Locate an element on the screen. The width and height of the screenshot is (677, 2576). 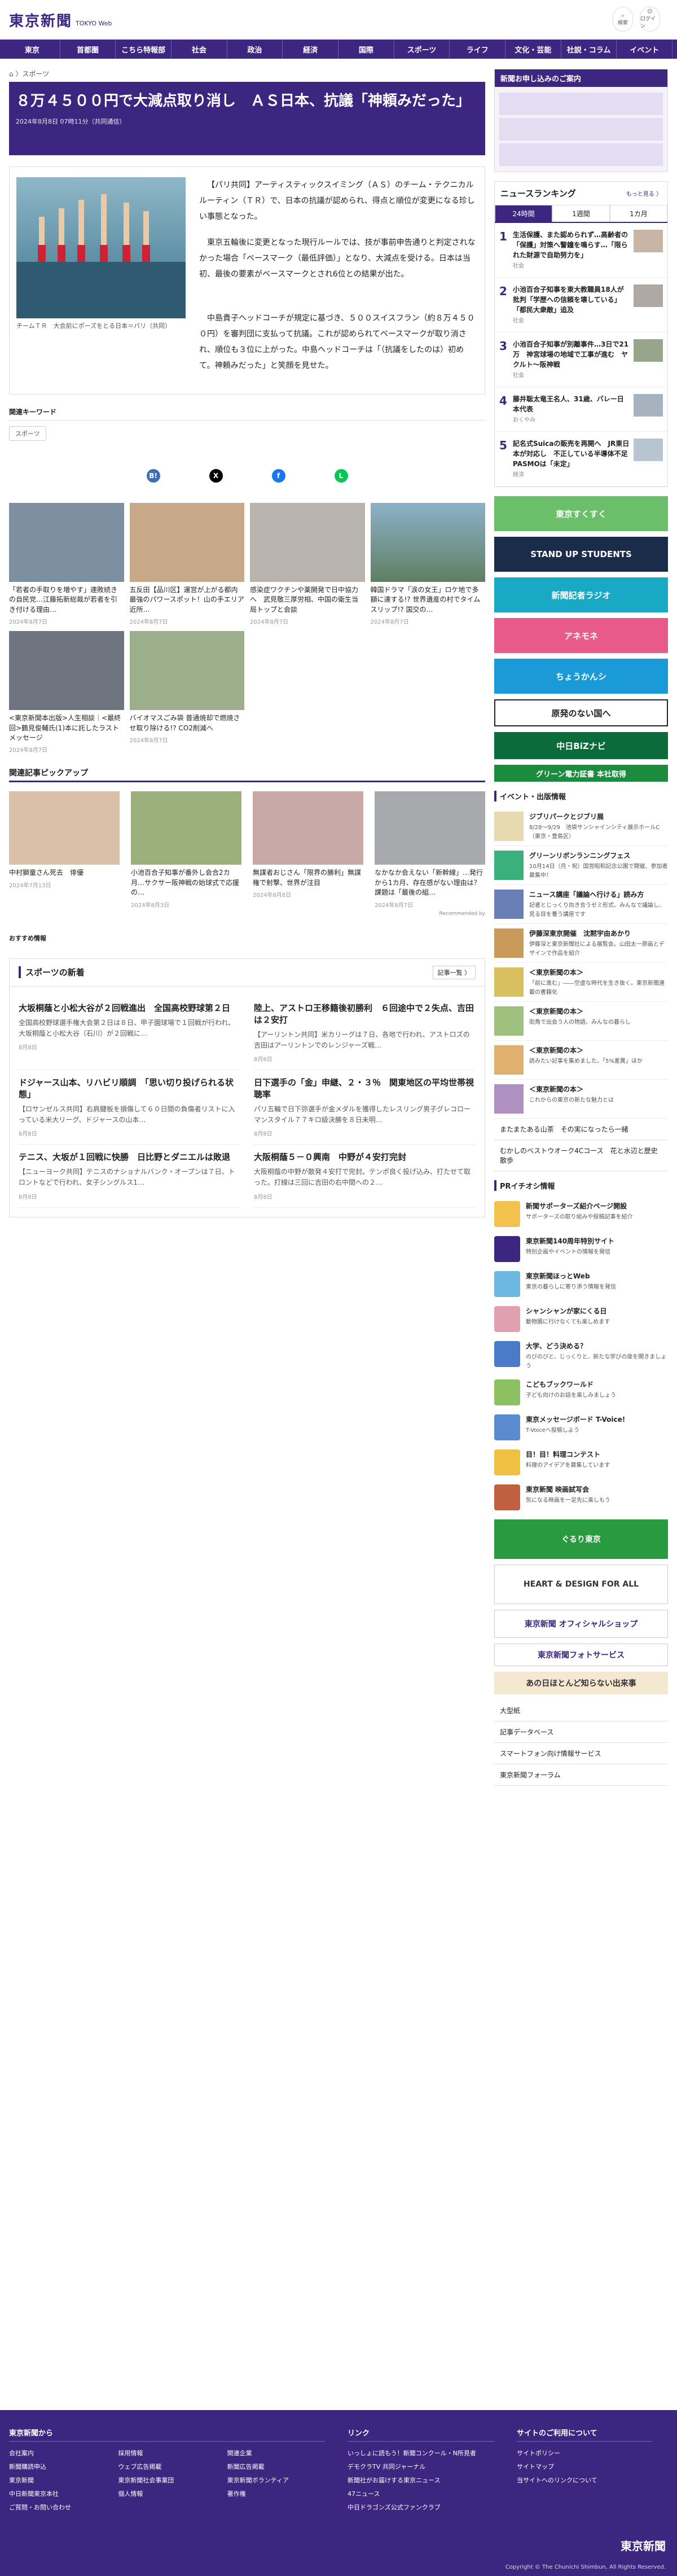
pr-item: シャンシャンが家にくる日 動物園に行けなくても楽しめます is located at coordinates (581, 1319).